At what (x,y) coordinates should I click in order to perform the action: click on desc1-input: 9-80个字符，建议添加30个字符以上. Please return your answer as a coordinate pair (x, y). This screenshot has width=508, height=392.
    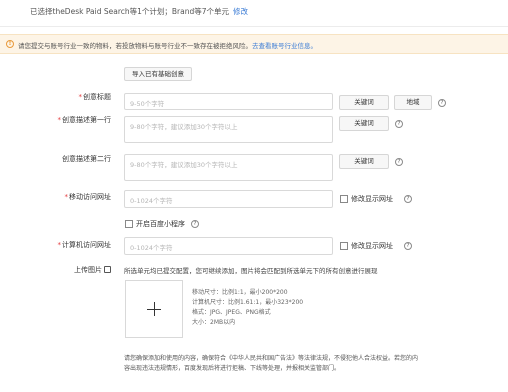
    Looking at the image, I should click on (228, 129).